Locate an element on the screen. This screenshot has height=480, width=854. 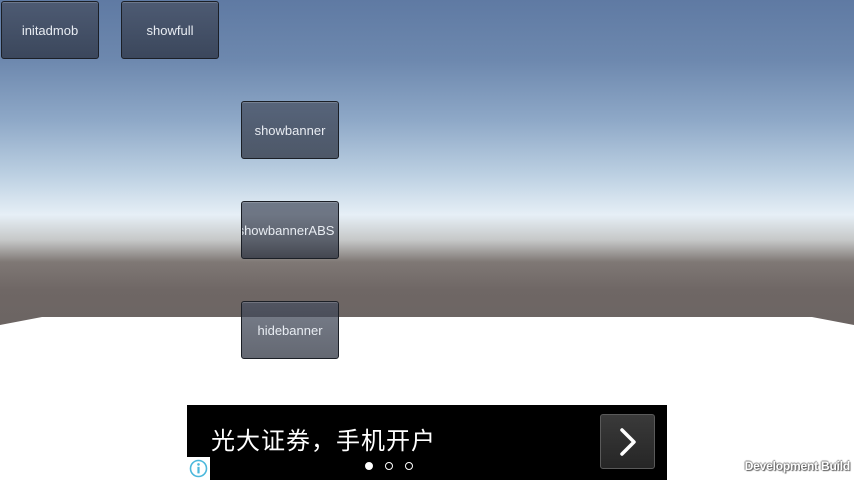
showbannerabs-button-label: showbannerABS is located at coordinates (288, 230).